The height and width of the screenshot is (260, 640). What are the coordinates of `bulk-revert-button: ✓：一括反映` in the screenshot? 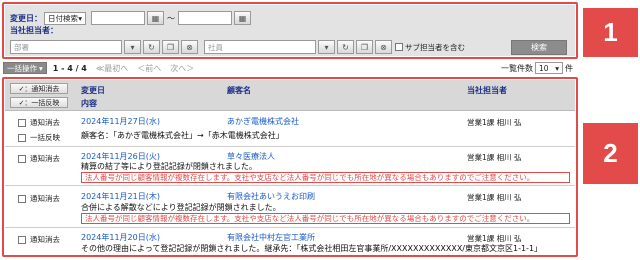 It's located at (39, 102).